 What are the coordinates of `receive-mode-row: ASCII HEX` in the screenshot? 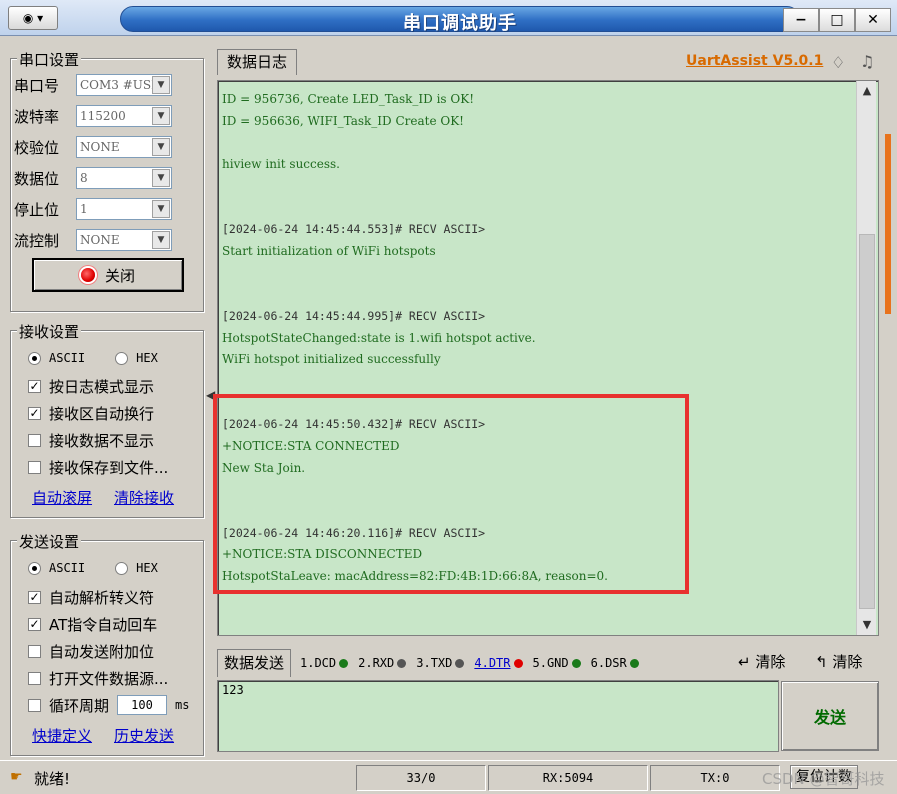 It's located at (93, 358).